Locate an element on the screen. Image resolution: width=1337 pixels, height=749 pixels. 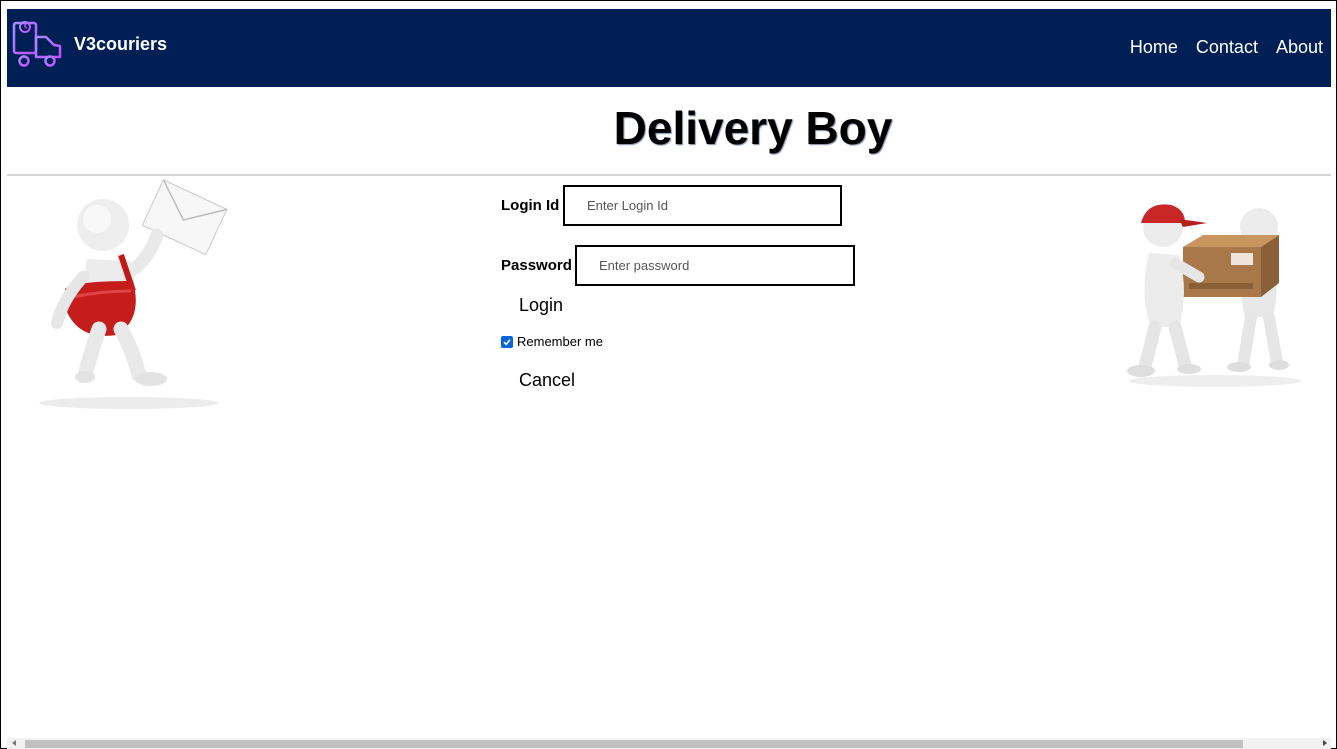
password-input is located at coordinates (715, 265).